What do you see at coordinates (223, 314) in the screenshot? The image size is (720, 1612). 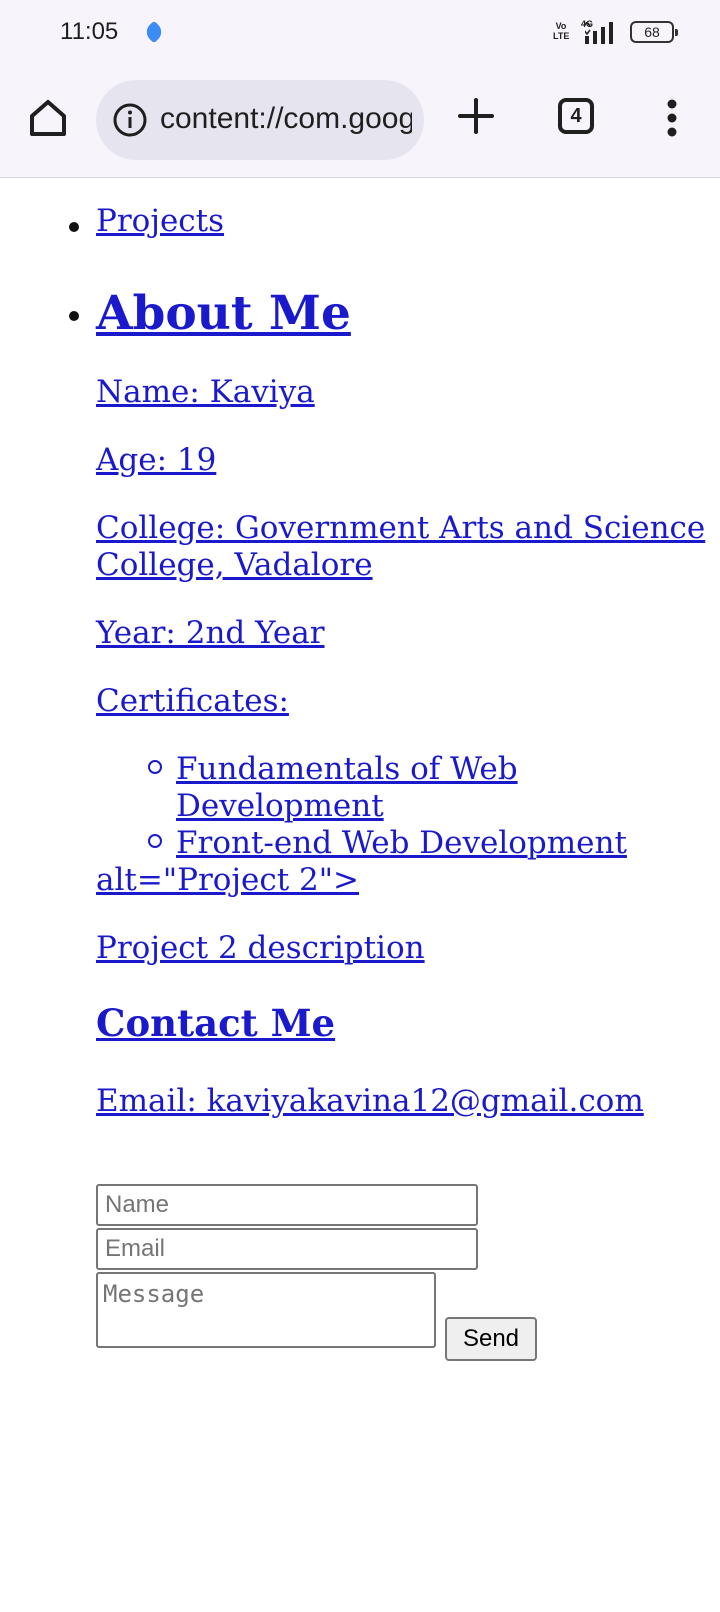 I see `about-heading-link: About Me` at bounding box center [223, 314].